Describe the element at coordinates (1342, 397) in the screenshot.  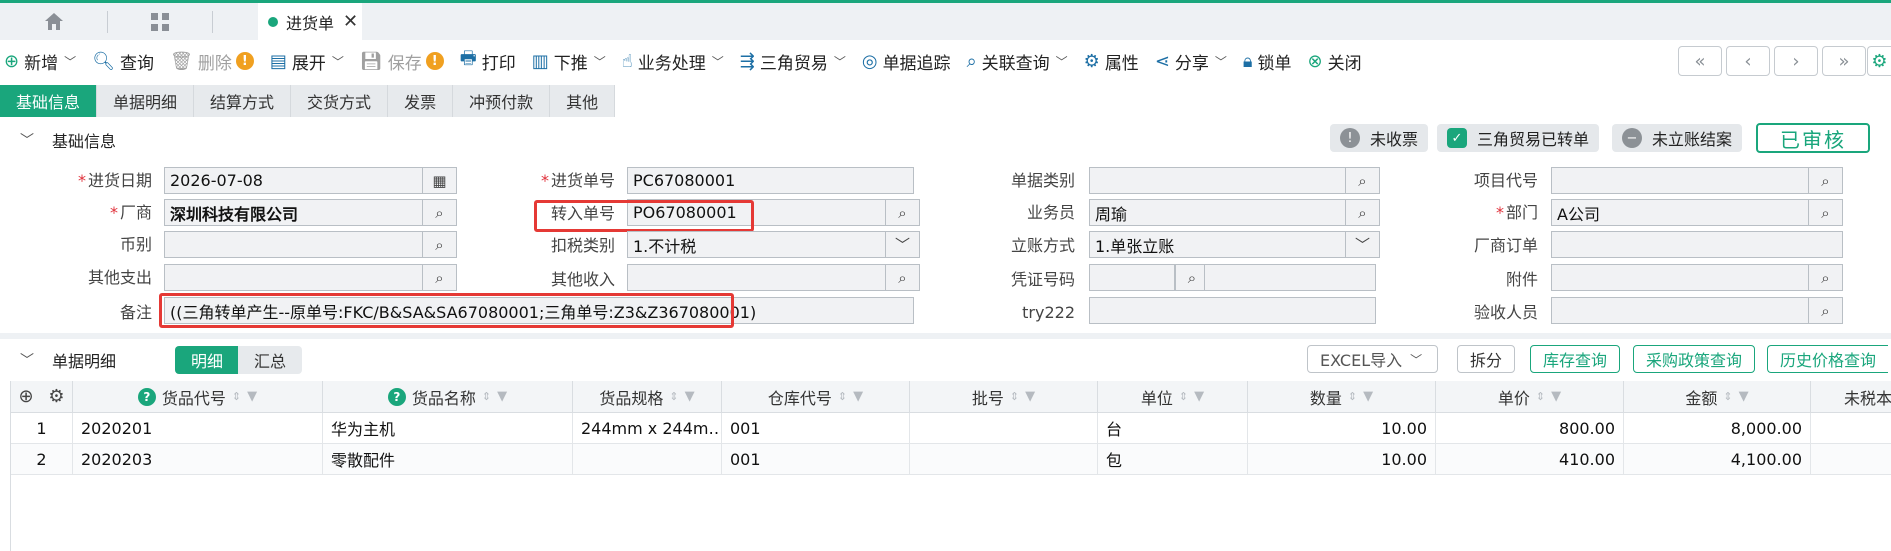
I see `col-header-qty: 数量 ⇕ ▼` at that location.